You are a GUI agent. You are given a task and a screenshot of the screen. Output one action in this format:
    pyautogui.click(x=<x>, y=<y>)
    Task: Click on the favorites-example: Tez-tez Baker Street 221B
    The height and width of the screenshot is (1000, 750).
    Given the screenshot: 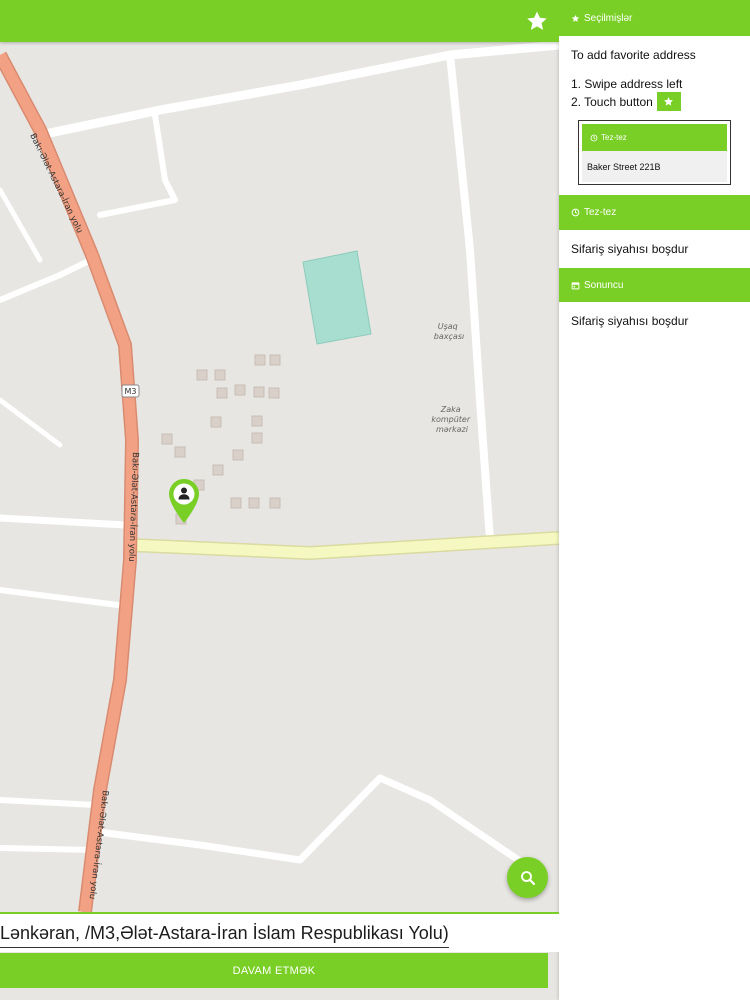 What is the action you would take?
    pyautogui.click(x=654, y=152)
    